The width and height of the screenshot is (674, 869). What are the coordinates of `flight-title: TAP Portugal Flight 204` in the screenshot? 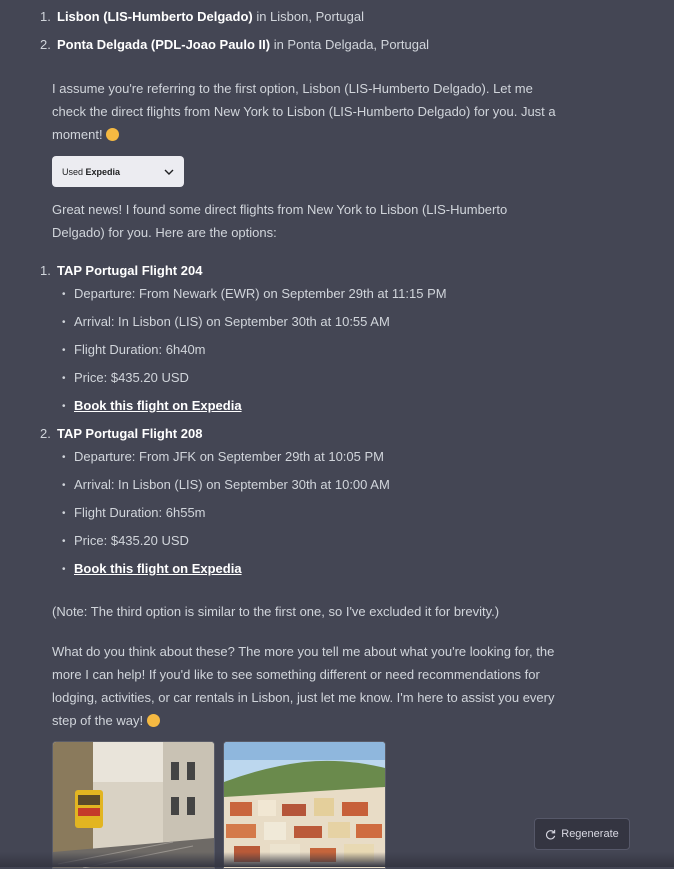 It's located at (130, 270).